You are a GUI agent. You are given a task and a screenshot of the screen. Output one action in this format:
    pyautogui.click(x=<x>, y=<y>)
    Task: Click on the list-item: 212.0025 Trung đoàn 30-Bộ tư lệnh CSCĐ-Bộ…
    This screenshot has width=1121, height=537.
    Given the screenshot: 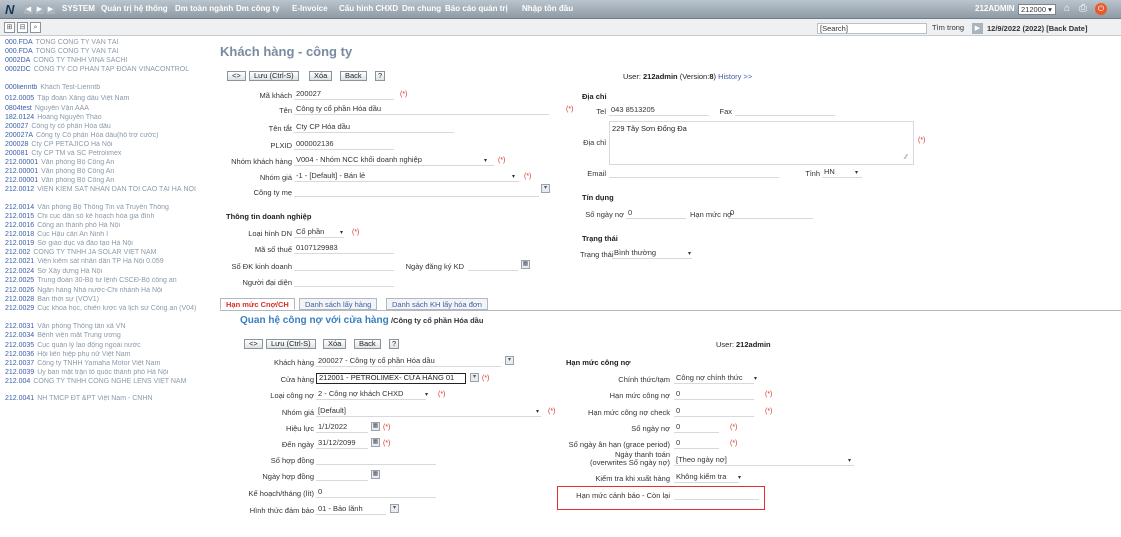 What is the action you would take?
    pyautogui.click(x=107, y=281)
    